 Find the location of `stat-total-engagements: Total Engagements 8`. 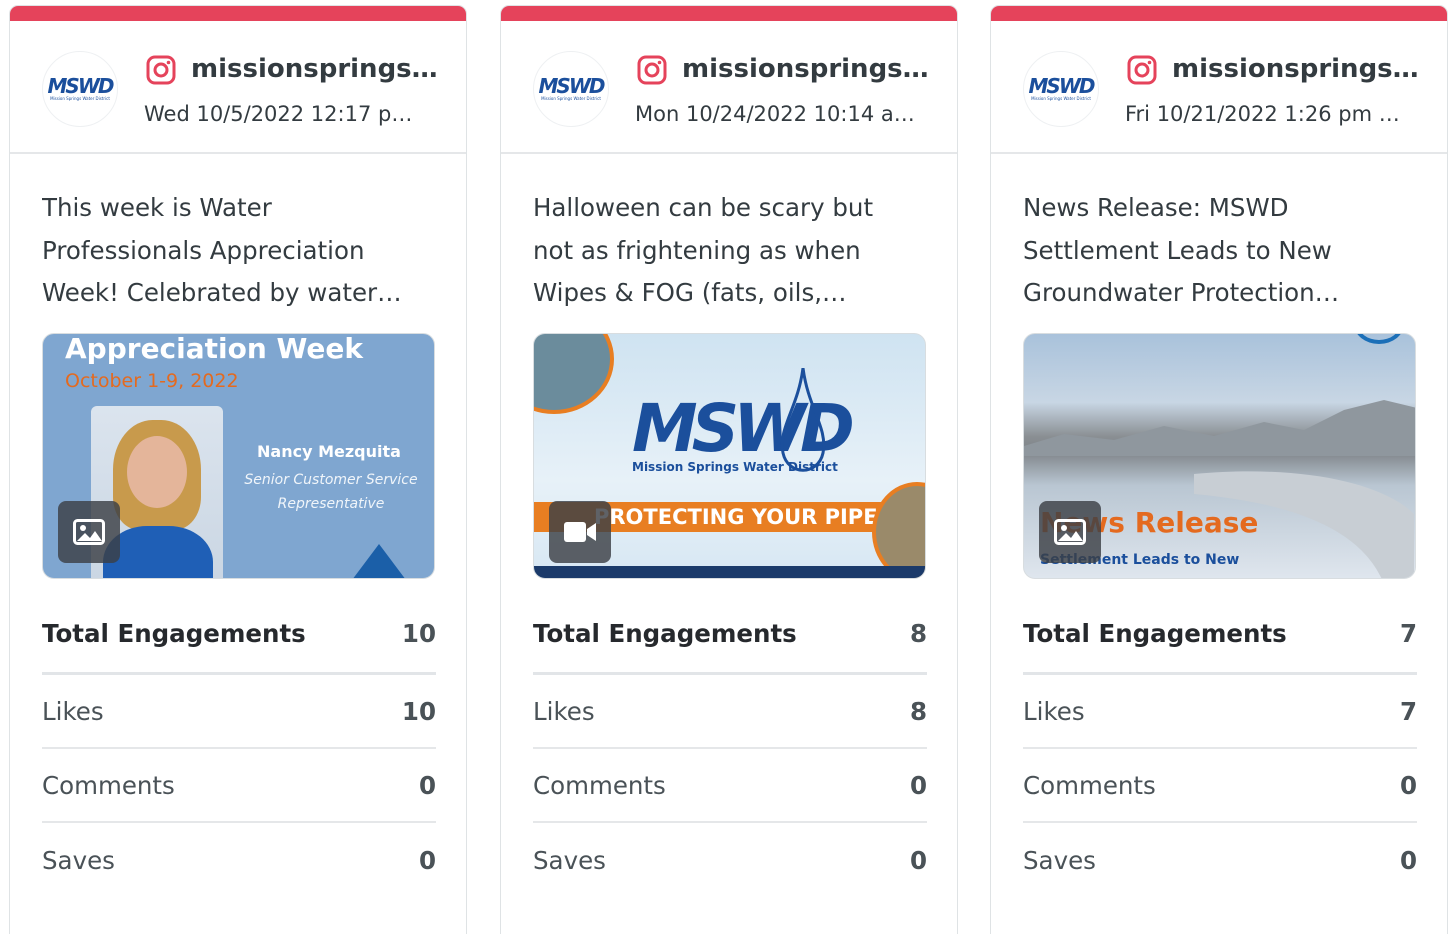

stat-total-engagements: Total Engagements 8 is located at coordinates (730, 643).